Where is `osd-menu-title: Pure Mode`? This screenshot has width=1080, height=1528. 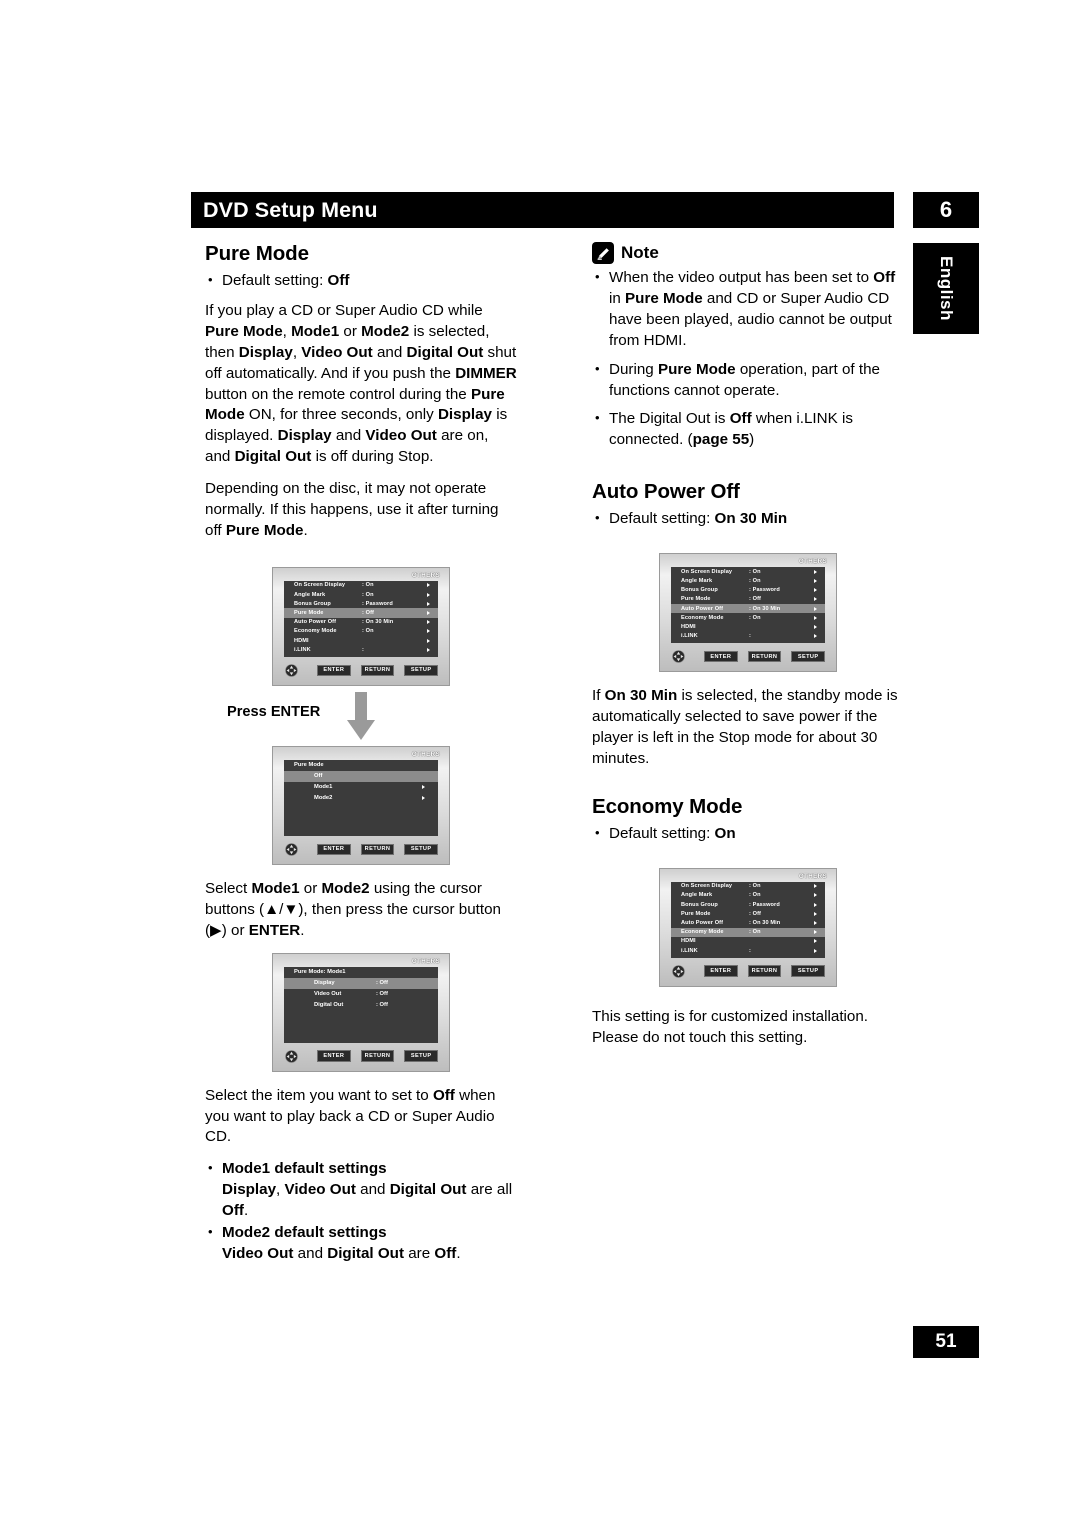
osd-menu-title: Pure Mode is located at coordinates (309, 765).